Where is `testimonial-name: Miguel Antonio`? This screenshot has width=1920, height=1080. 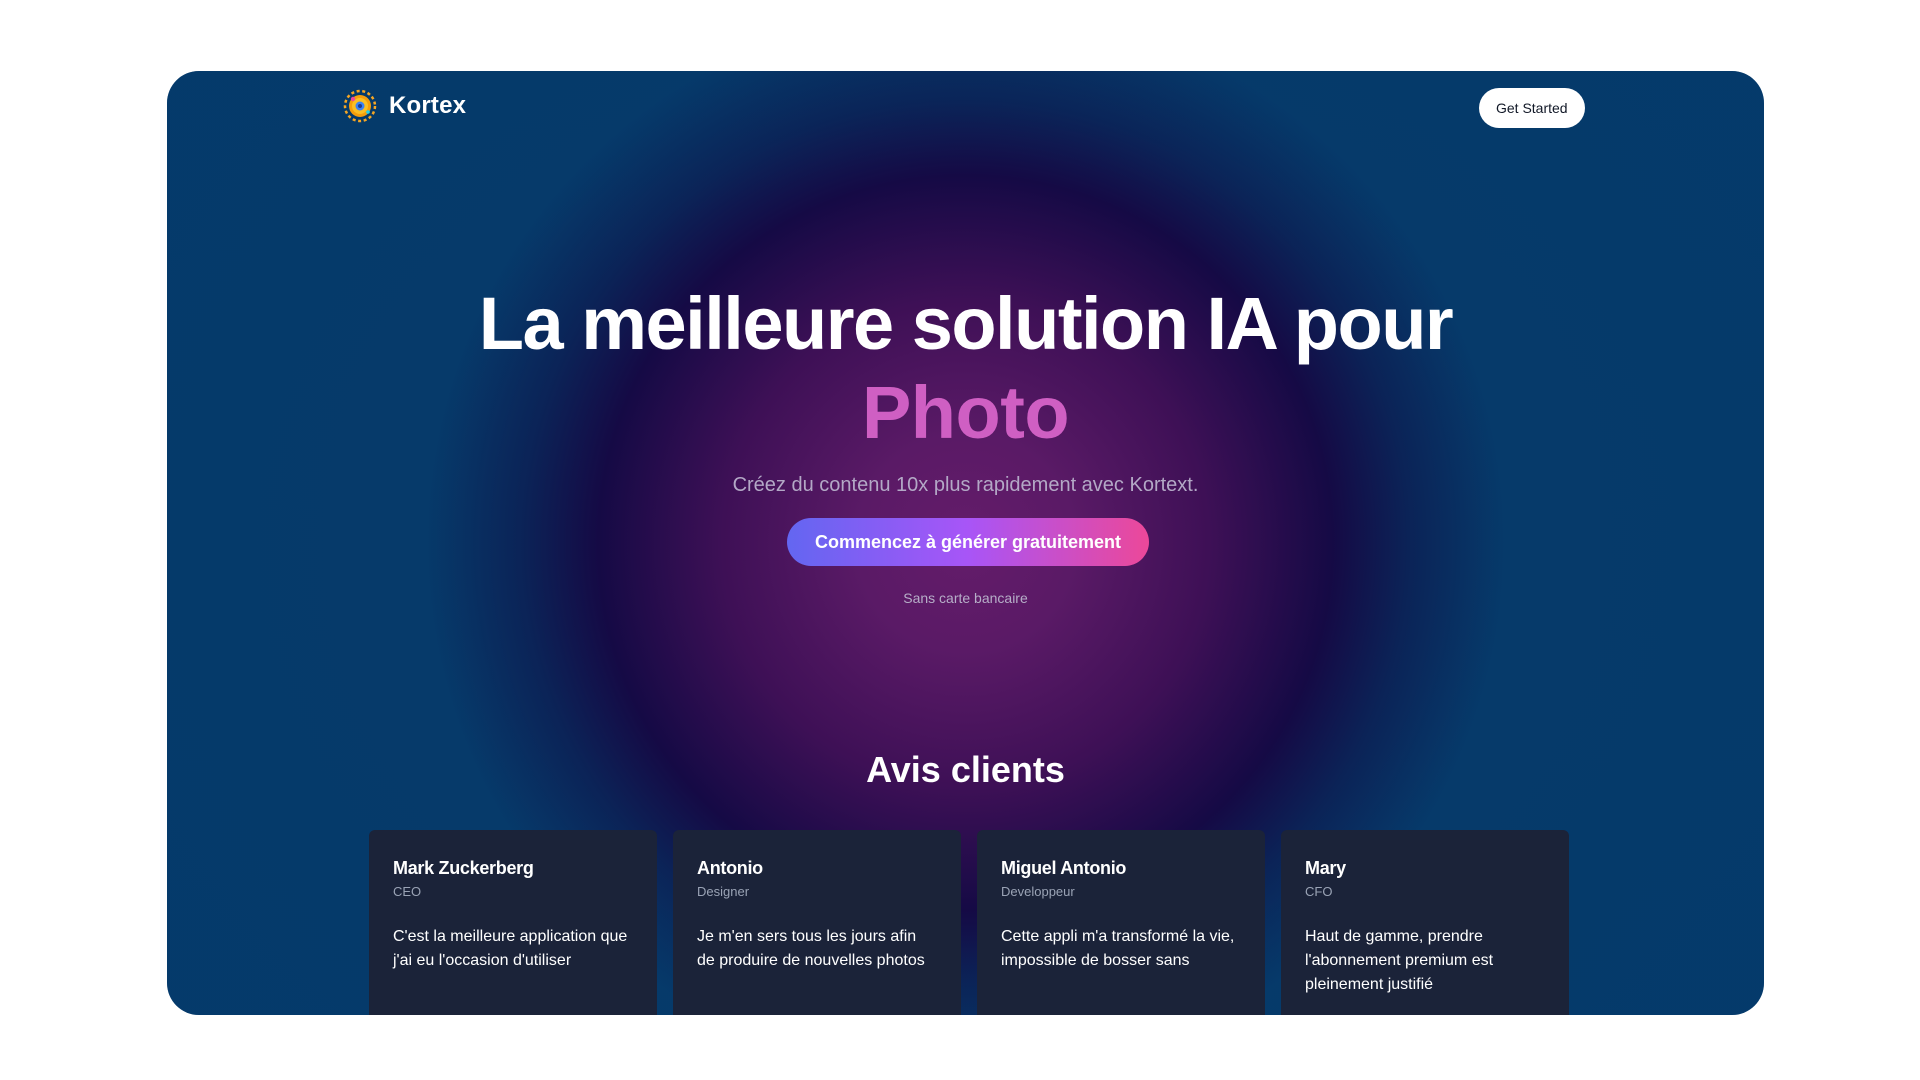
testimonial-name: Miguel Antonio is located at coordinates (1064, 868).